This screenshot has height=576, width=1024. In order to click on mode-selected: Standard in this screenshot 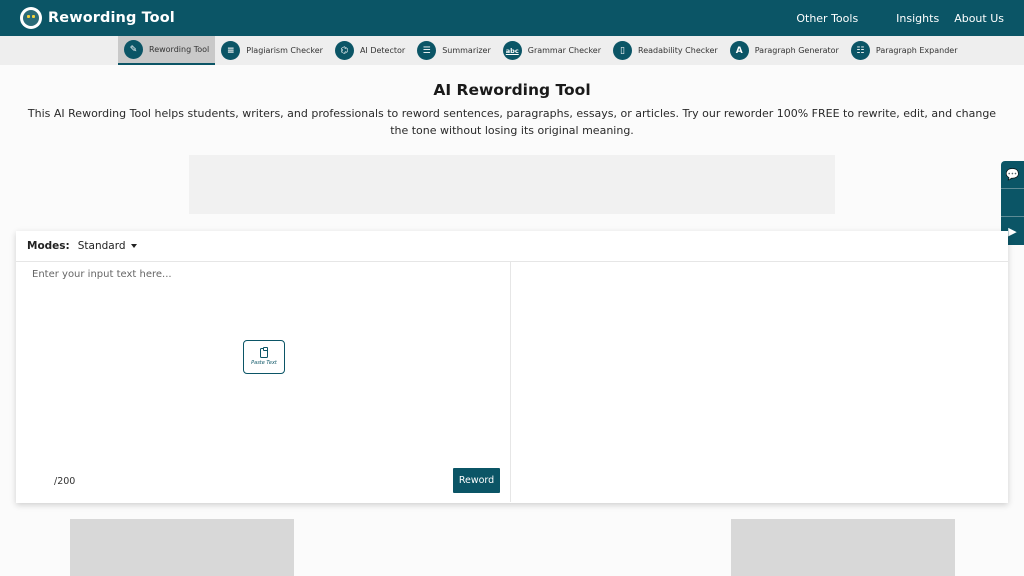, I will do `click(101, 246)`.